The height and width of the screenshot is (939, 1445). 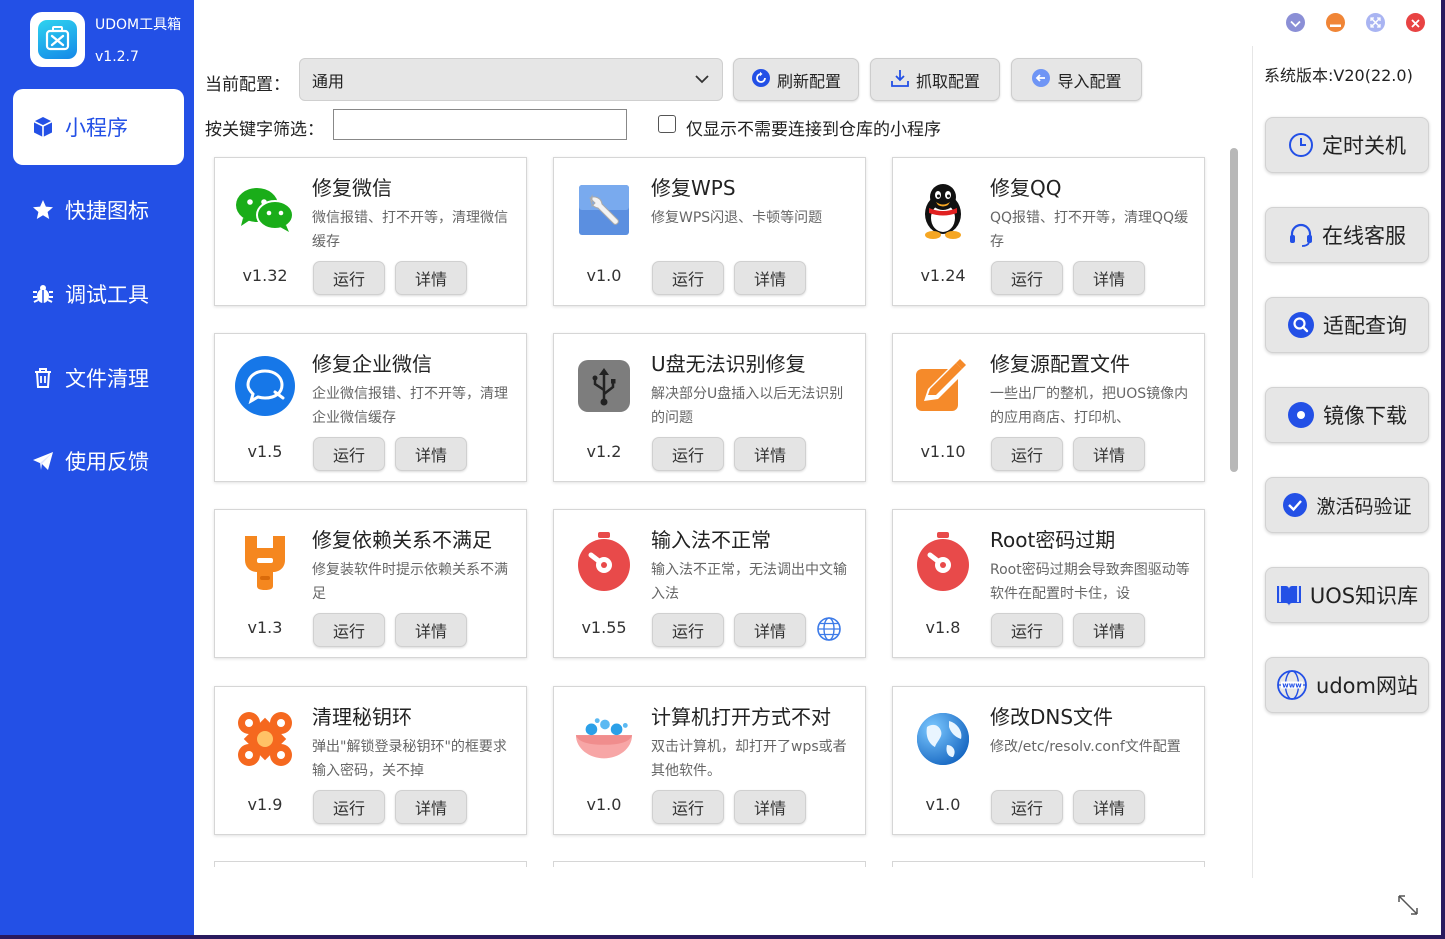 What do you see at coordinates (1347, 505) in the screenshot?
I see `right-button-check: 激活码验证` at bounding box center [1347, 505].